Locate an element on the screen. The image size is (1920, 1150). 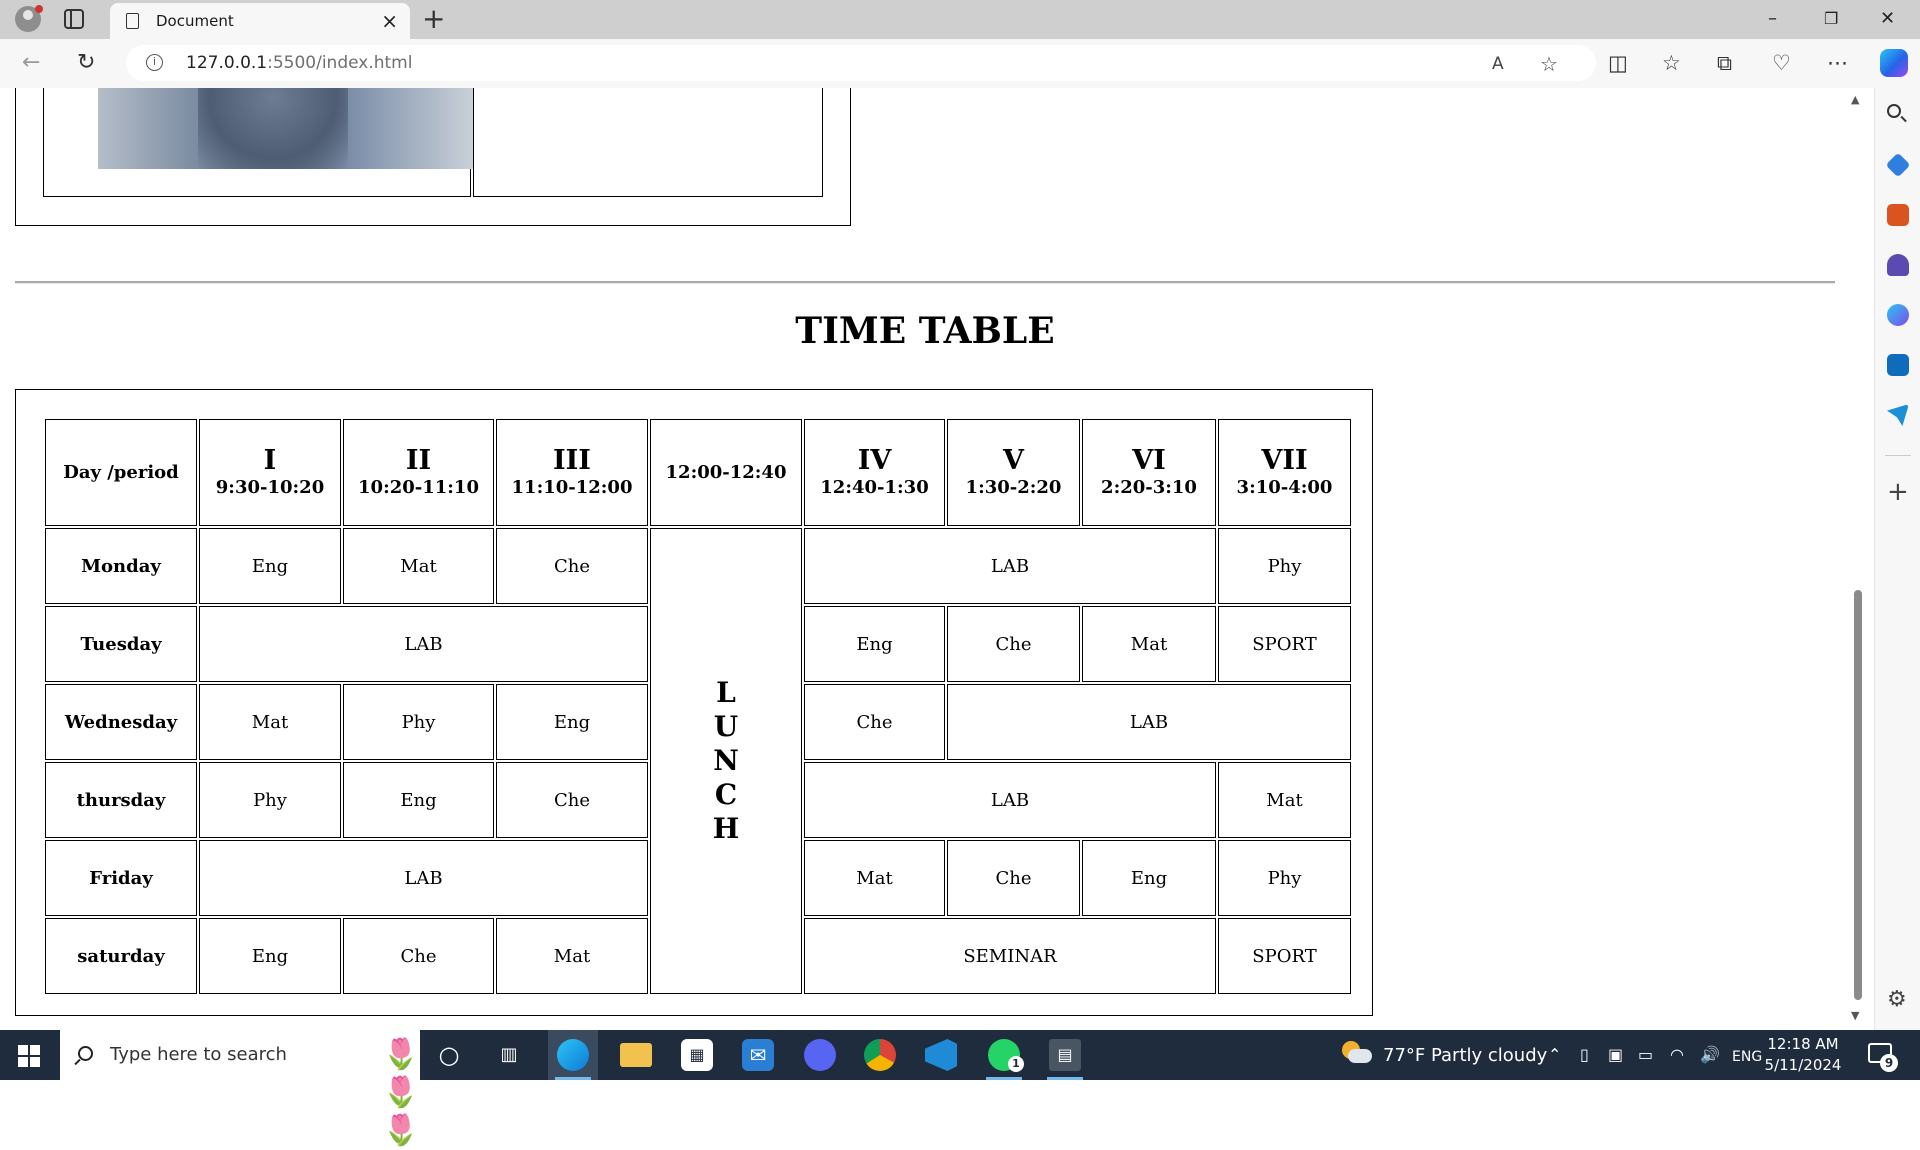
vertical-scrollbar: ▲ ▼ is located at coordinates (1857, 559).